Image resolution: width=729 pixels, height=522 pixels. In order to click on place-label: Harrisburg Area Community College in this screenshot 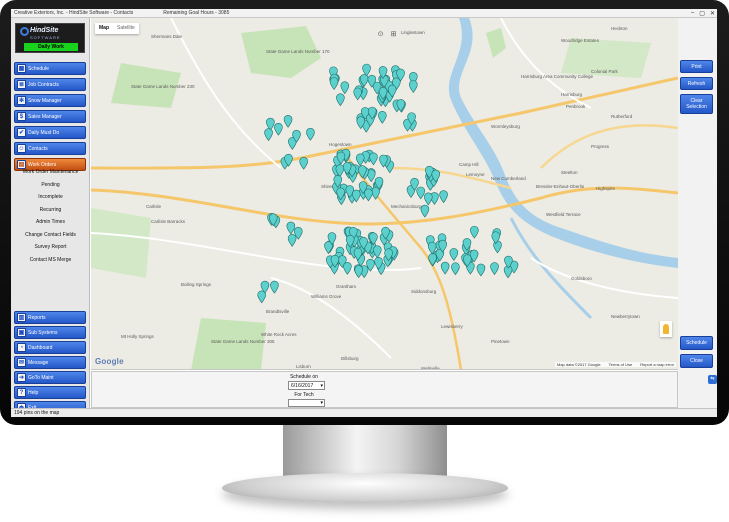, I will do `click(557, 76)`.